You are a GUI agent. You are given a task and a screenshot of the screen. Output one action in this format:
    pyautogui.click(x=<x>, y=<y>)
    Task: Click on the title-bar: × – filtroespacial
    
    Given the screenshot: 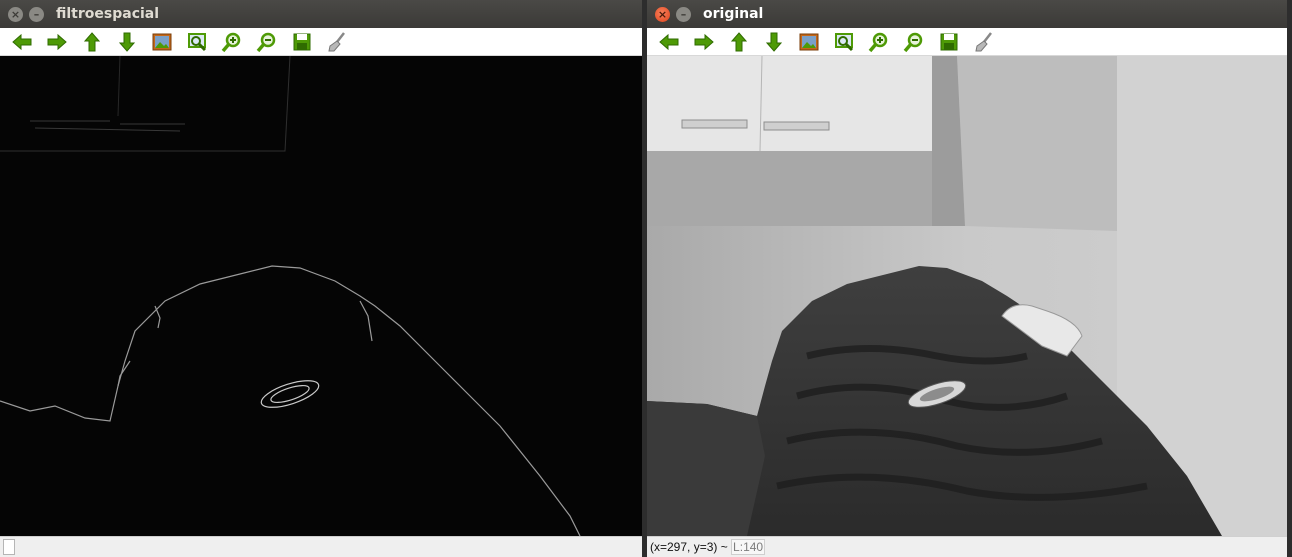 What is the action you would take?
    pyautogui.click(x=321, y=14)
    